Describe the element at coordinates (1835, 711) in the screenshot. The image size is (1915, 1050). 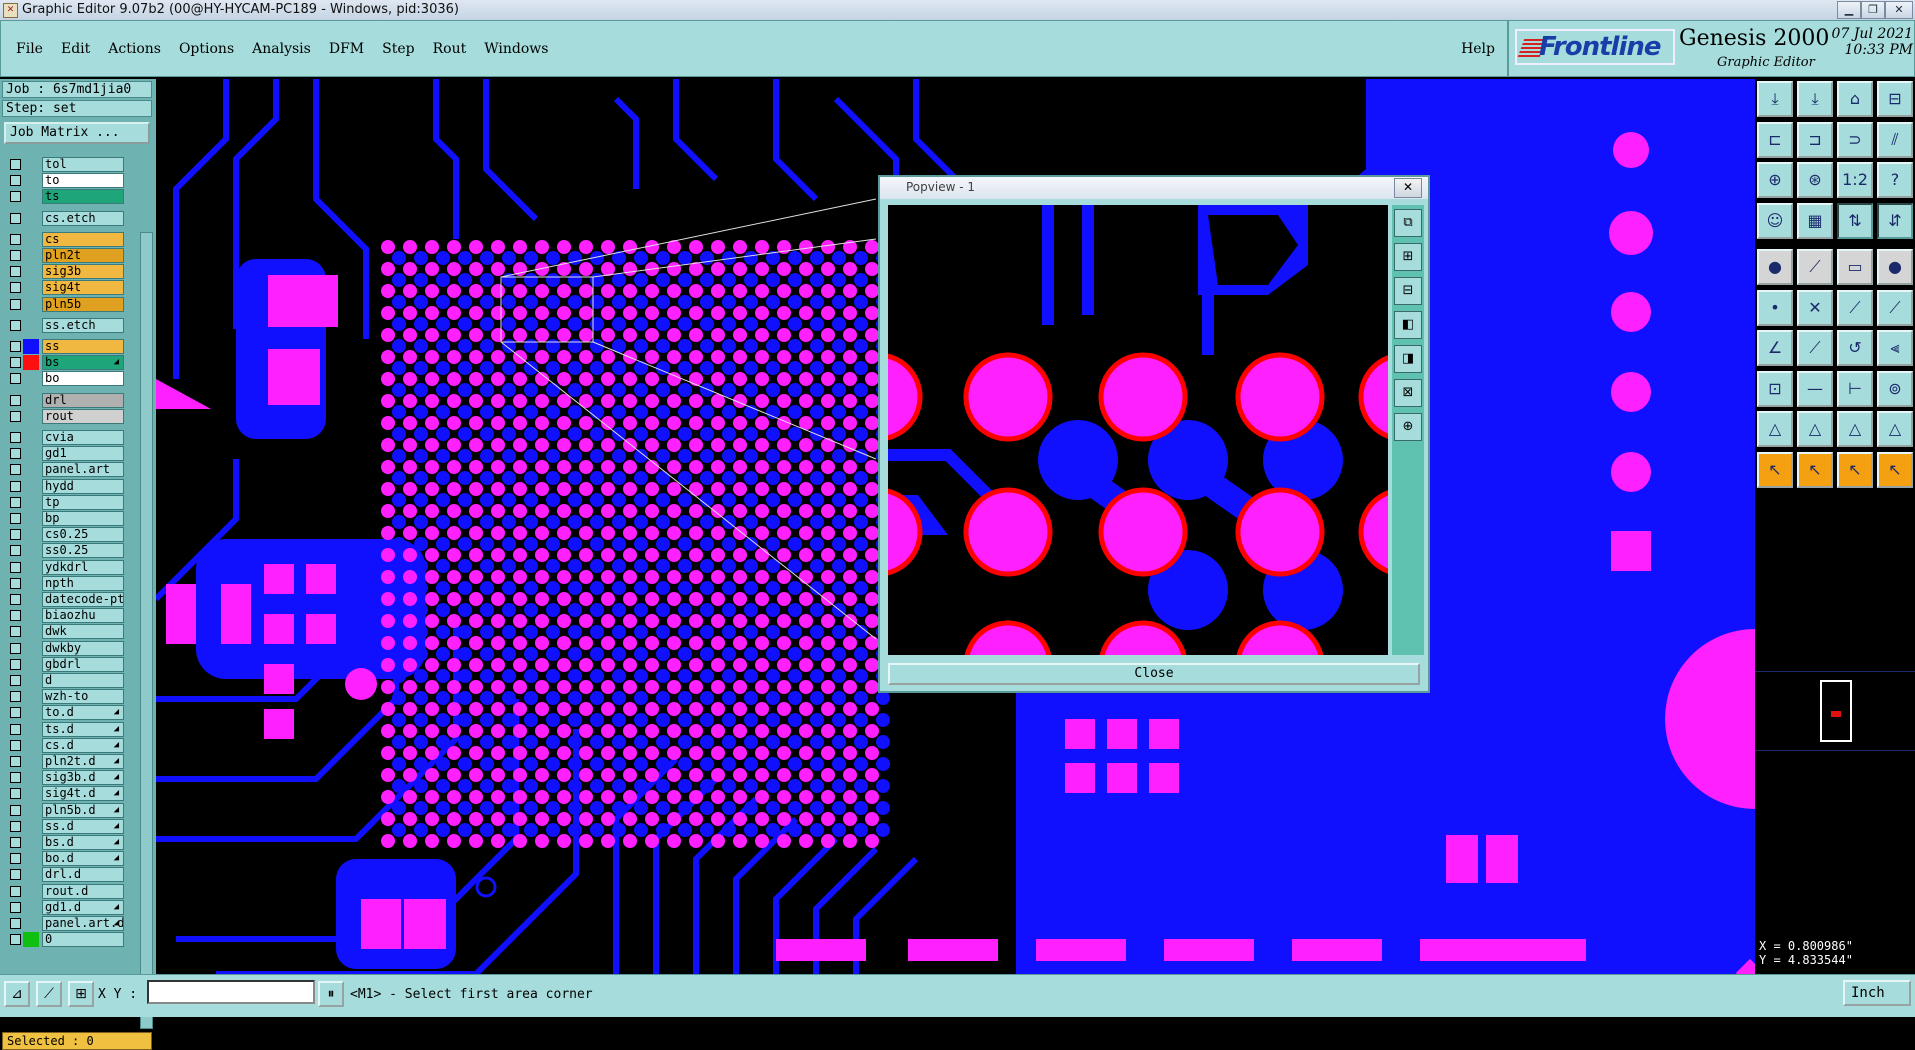
I see `overview-minimap` at that location.